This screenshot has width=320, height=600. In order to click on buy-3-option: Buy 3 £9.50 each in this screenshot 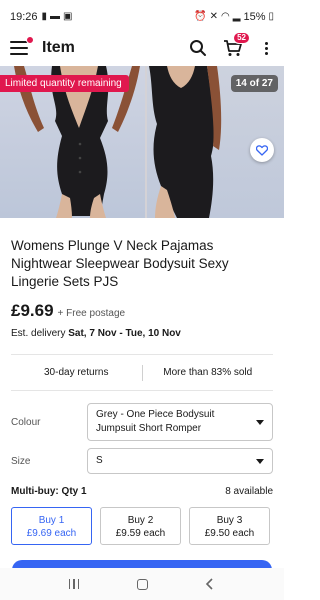, I will do `click(229, 526)`.